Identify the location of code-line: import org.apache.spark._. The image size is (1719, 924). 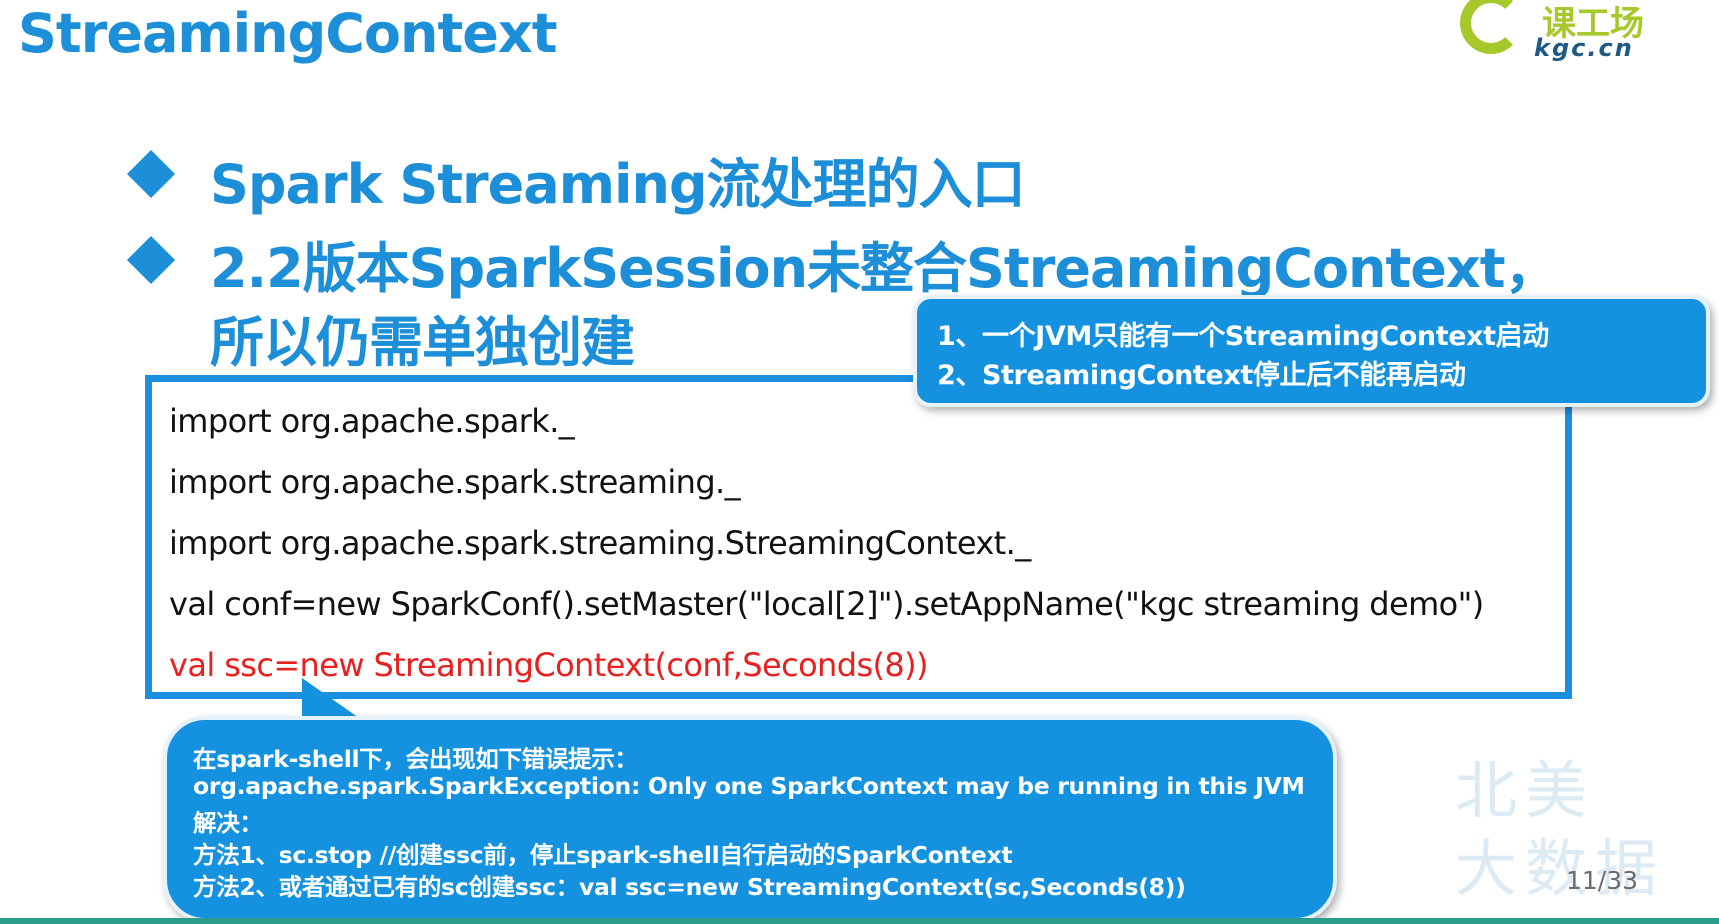
(372, 421).